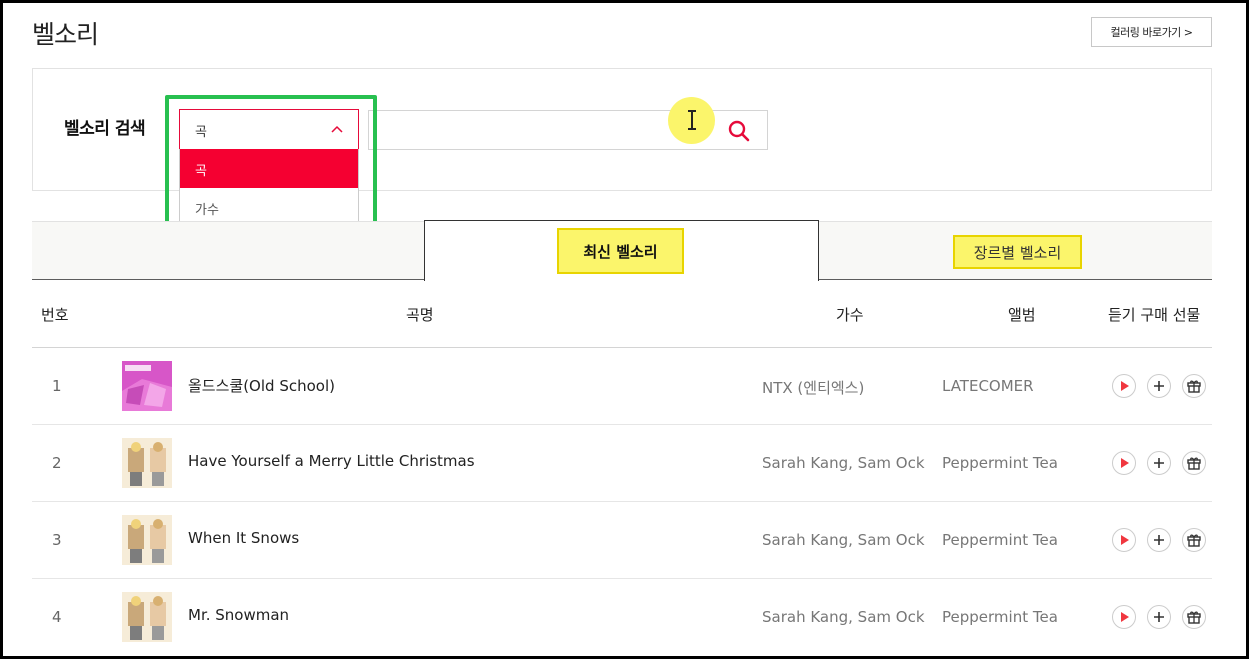 Image resolution: width=1249 pixels, height=659 pixels. Describe the element at coordinates (420, 315) in the screenshot. I see `header-title: 곡명` at that location.